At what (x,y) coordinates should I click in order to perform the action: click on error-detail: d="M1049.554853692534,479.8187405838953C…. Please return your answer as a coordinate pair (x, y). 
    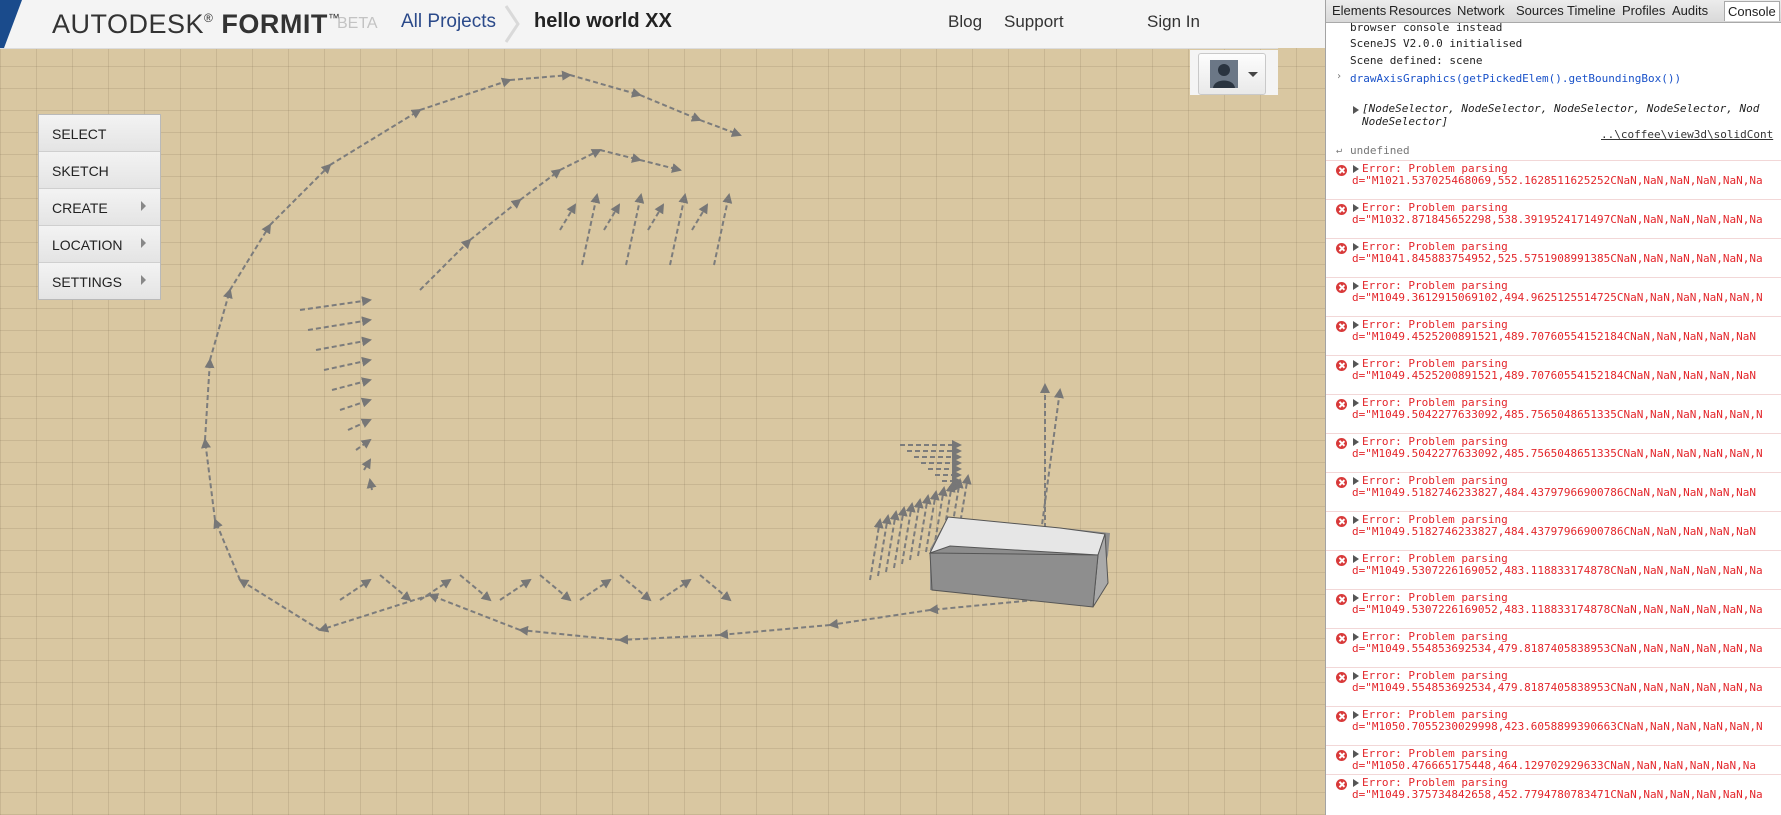
    Looking at the image, I should click on (1557, 648).